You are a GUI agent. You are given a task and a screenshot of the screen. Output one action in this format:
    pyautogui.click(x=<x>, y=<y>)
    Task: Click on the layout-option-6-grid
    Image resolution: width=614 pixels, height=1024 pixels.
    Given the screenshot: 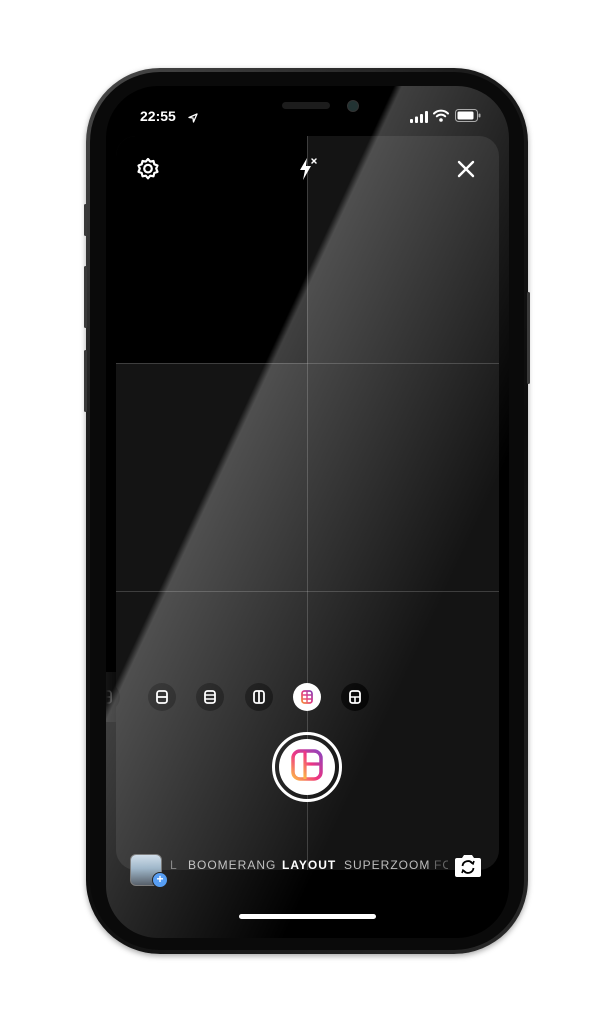 What is the action you would take?
    pyautogui.click(x=307, y=697)
    